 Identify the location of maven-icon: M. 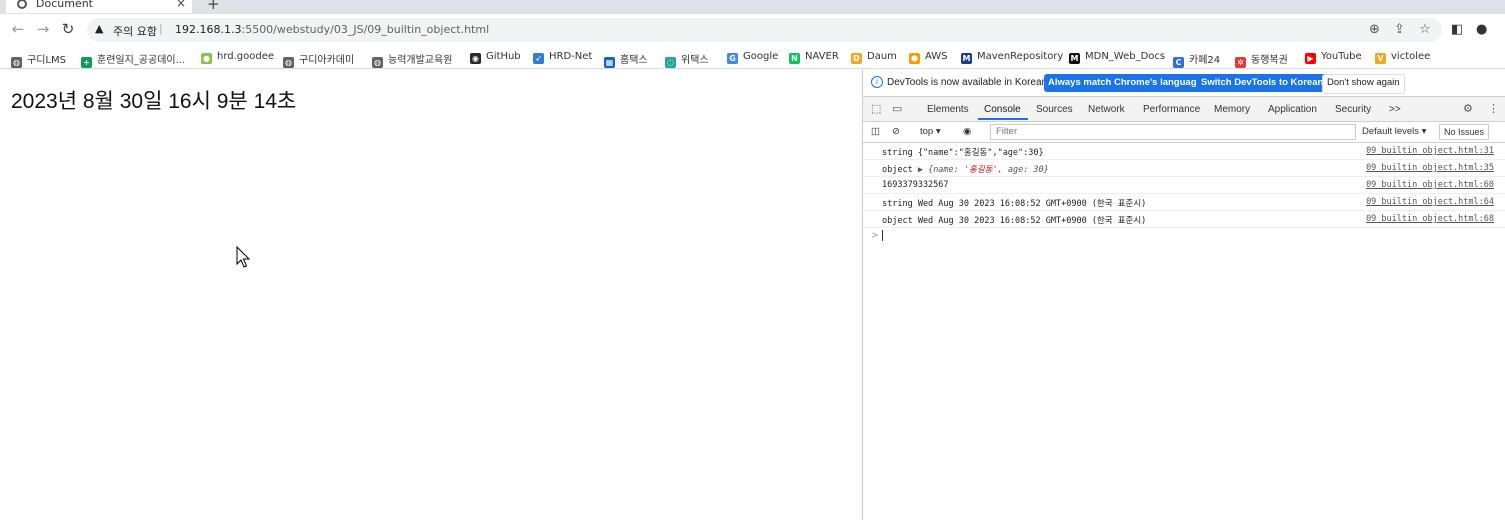
(966, 58).